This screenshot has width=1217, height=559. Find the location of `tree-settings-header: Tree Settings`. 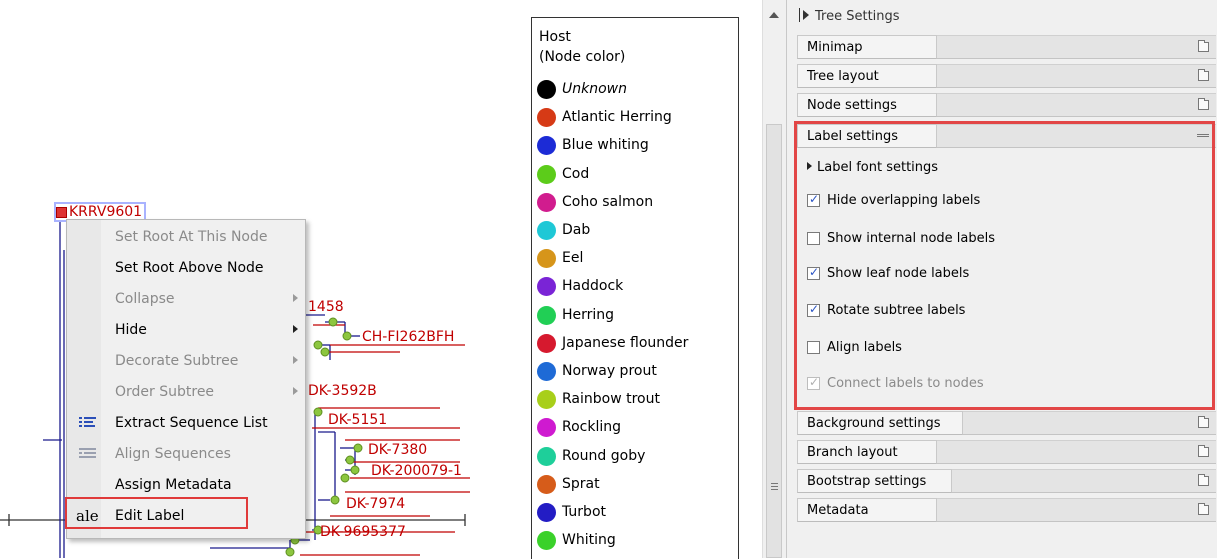

tree-settings-header: Tree Settings is located at coordinates (849, 16).